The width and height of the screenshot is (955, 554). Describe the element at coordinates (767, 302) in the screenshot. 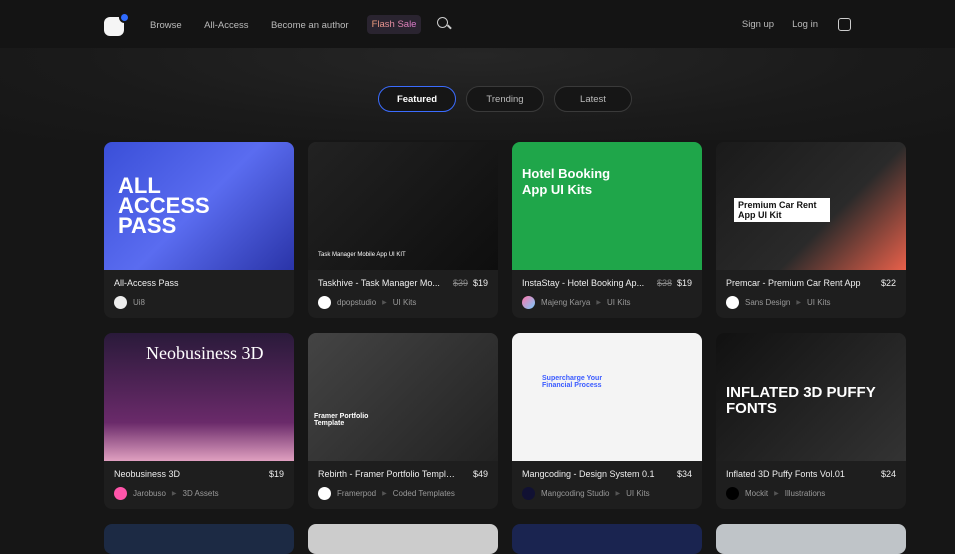

I see `author-link: Sans Design` at that location.